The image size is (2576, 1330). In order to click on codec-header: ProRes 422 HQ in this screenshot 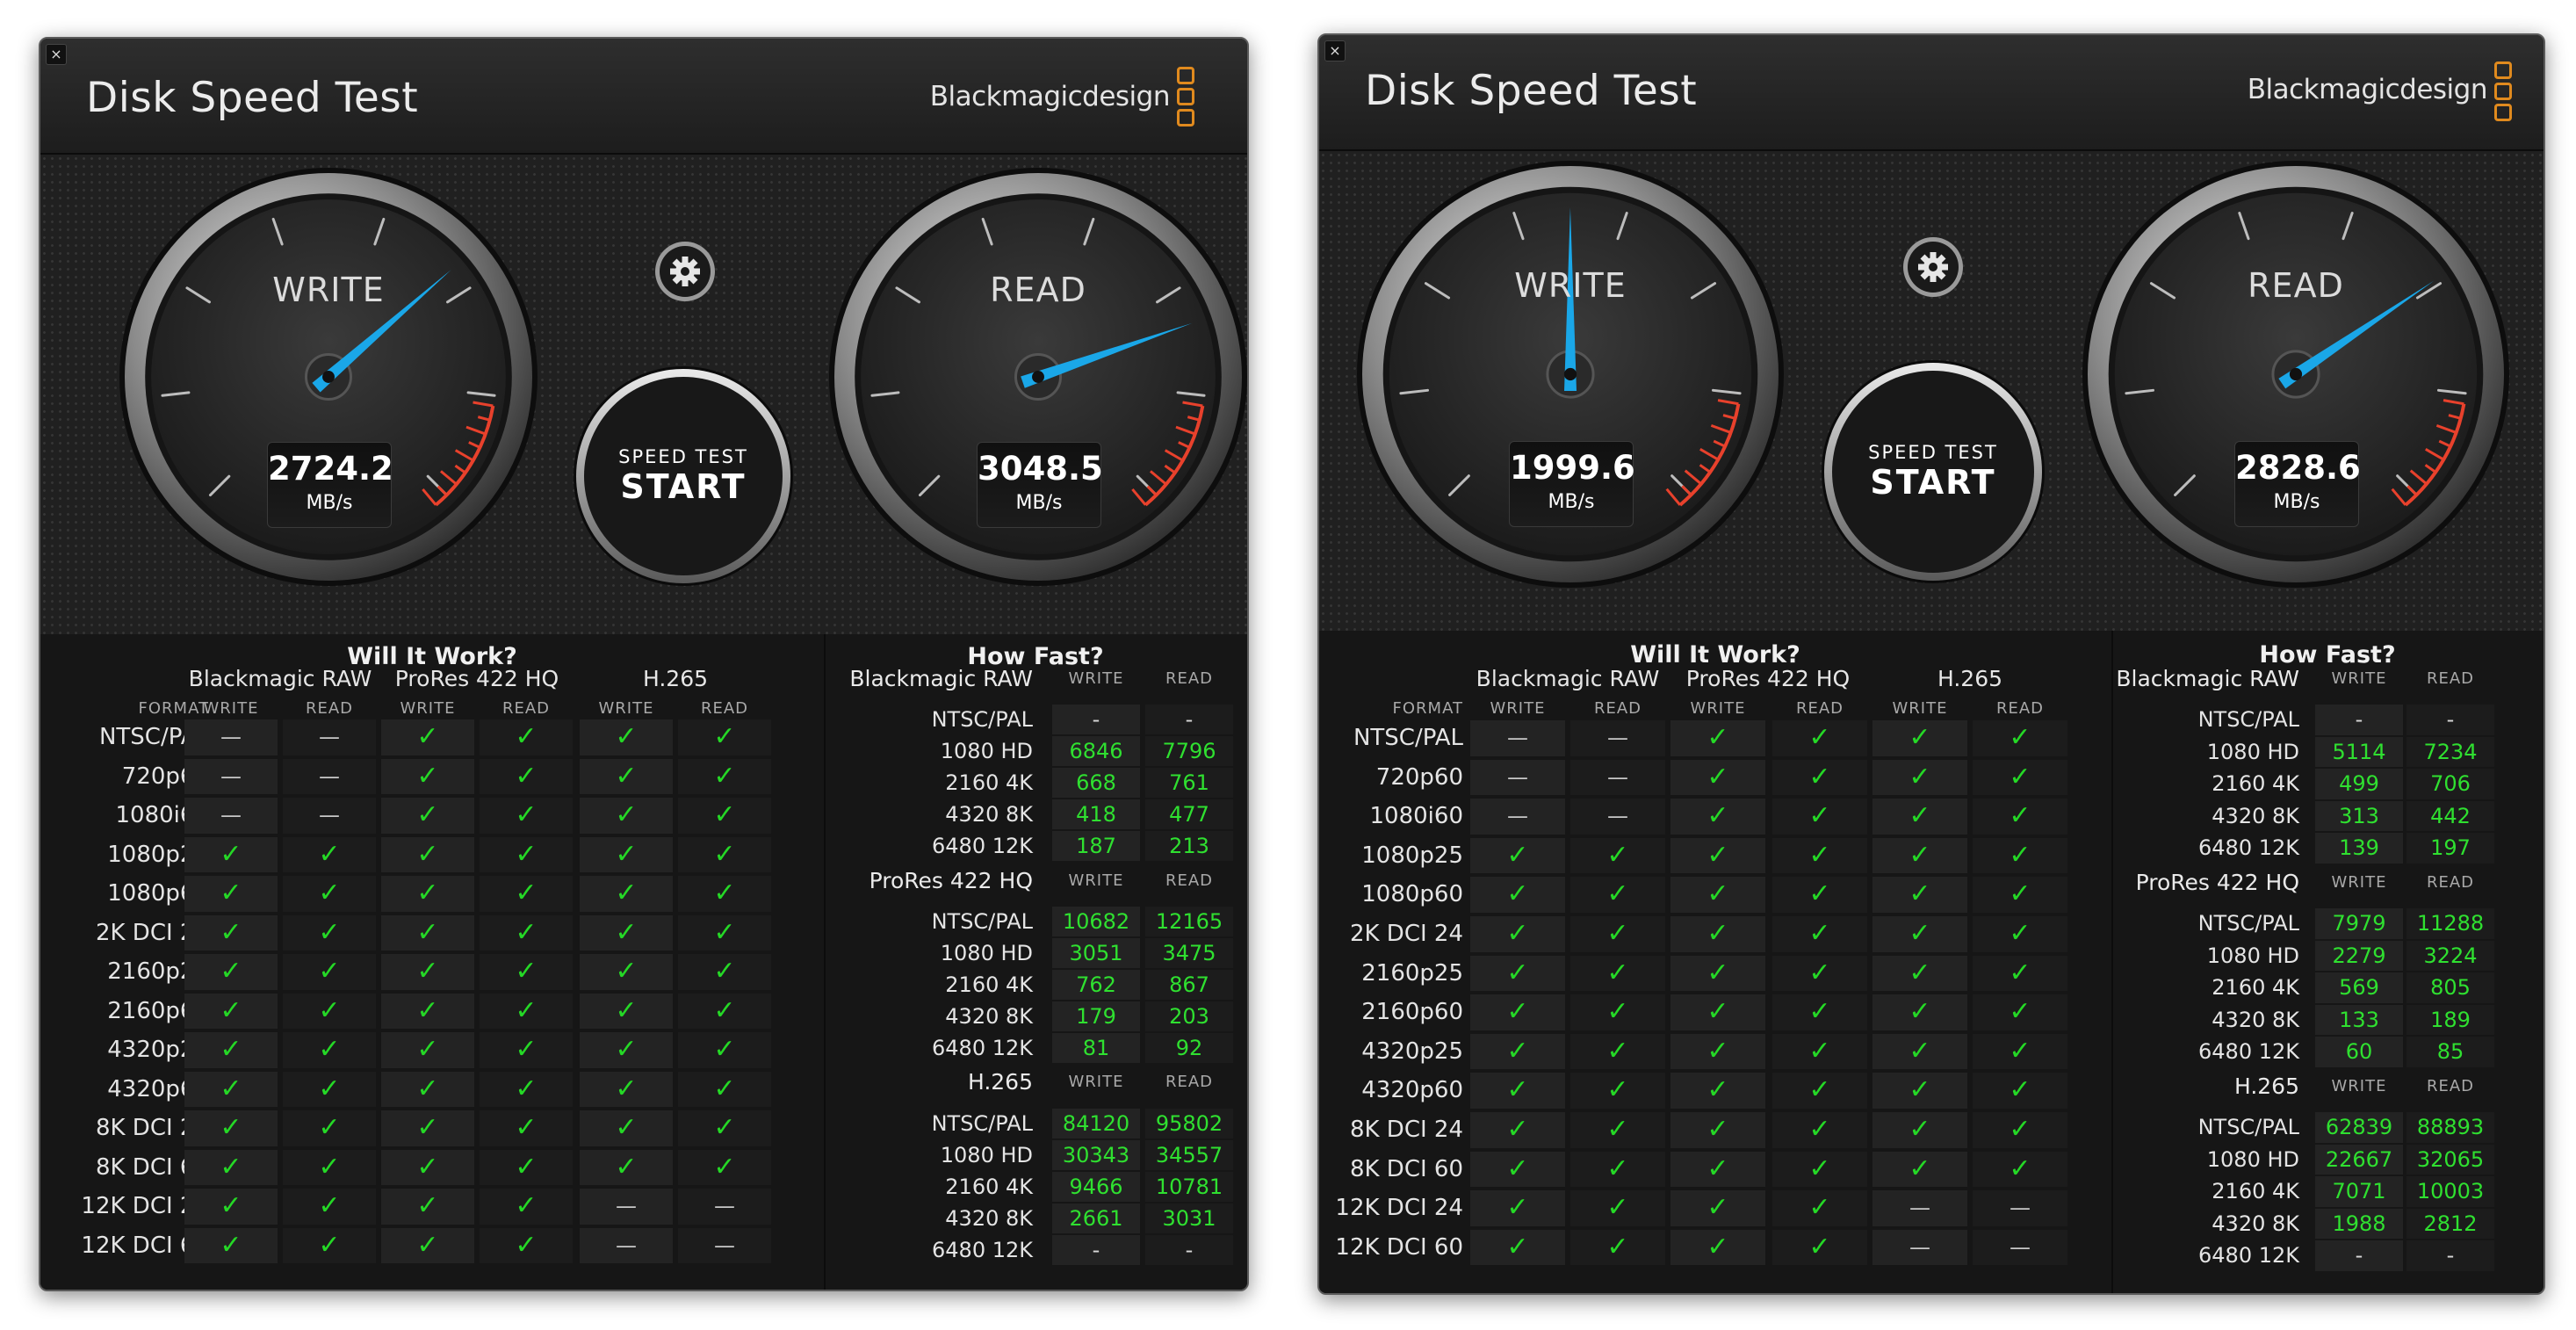, I will do `click(1768, 679)`.